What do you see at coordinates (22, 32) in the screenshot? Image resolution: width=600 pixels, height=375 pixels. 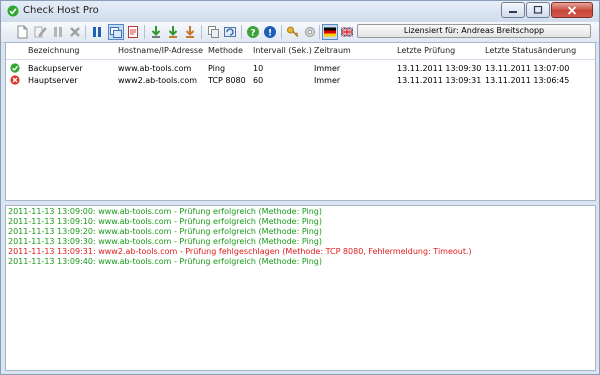 I see `new-document-icon` at bounding box center [22, 32].